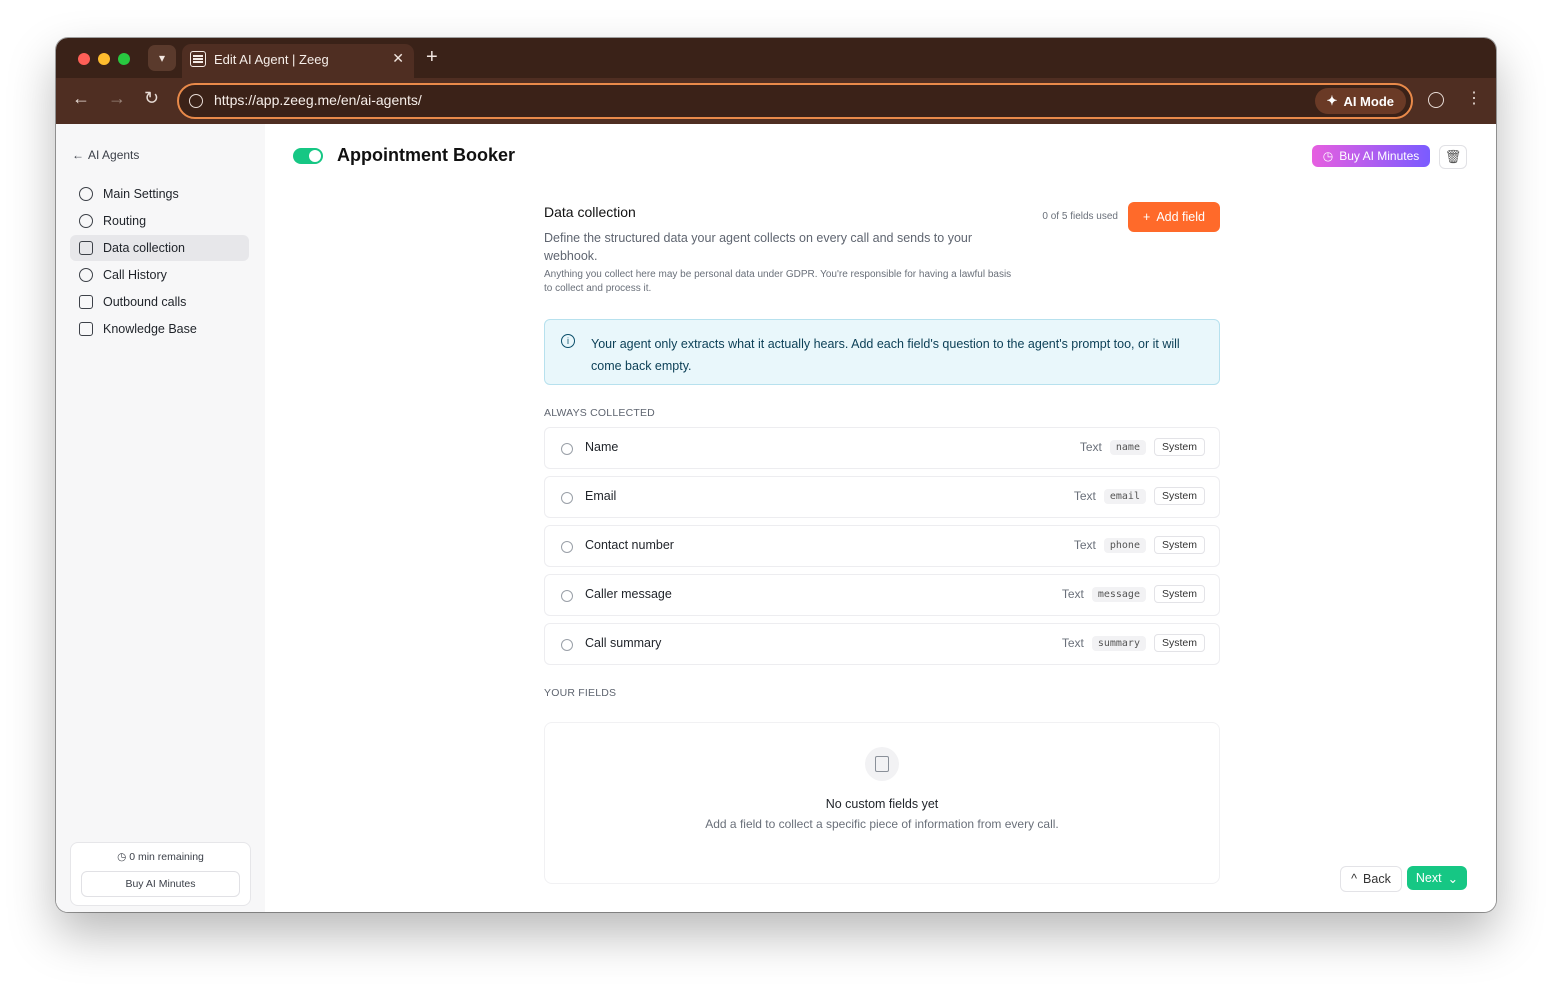  What do you see at coordinates (86, 248) in the screenshot?
I see `table-icon` at bounding box center [86, 248].